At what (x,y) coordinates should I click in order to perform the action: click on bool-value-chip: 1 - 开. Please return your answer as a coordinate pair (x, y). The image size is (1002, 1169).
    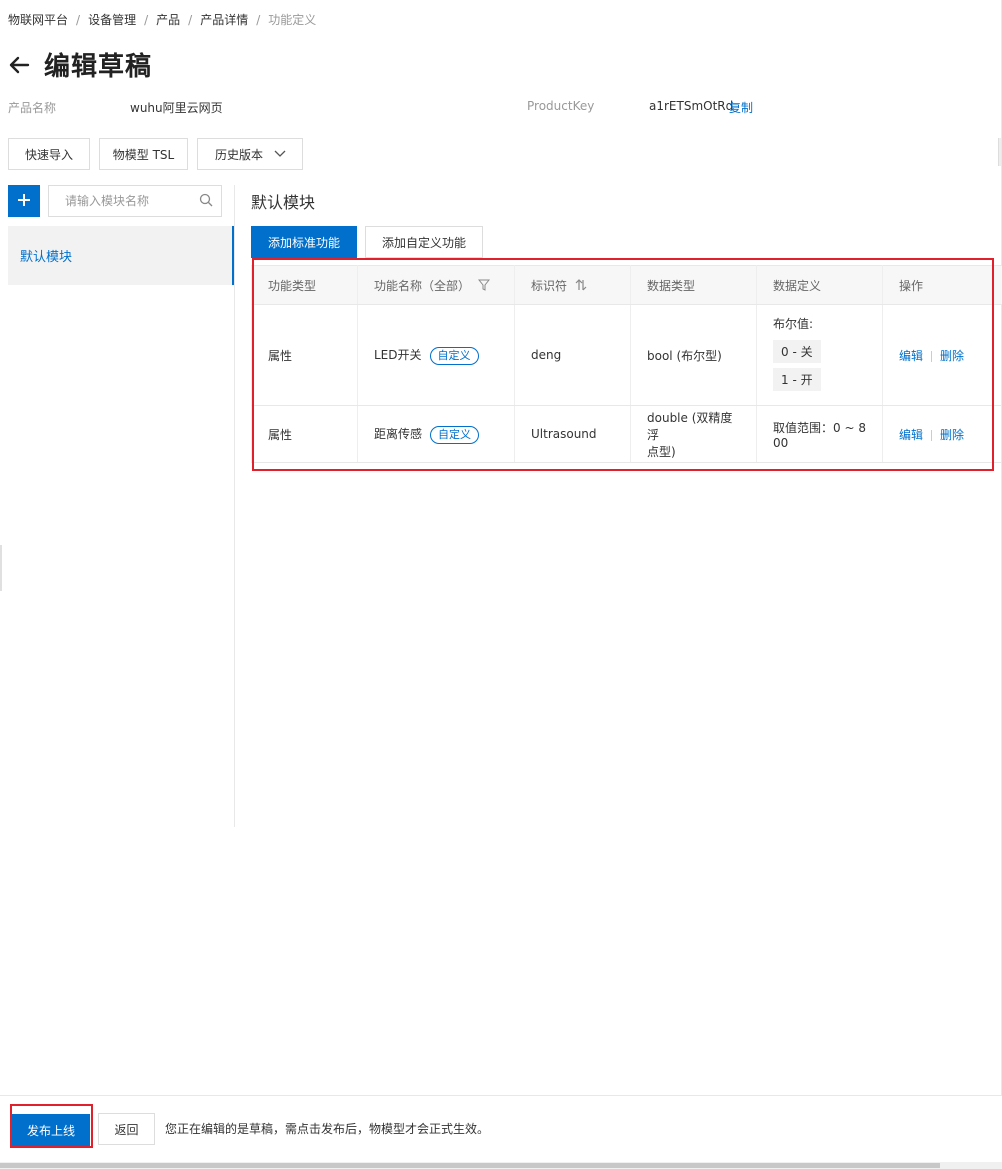
    Looking at the image, I should click on (797, 379).